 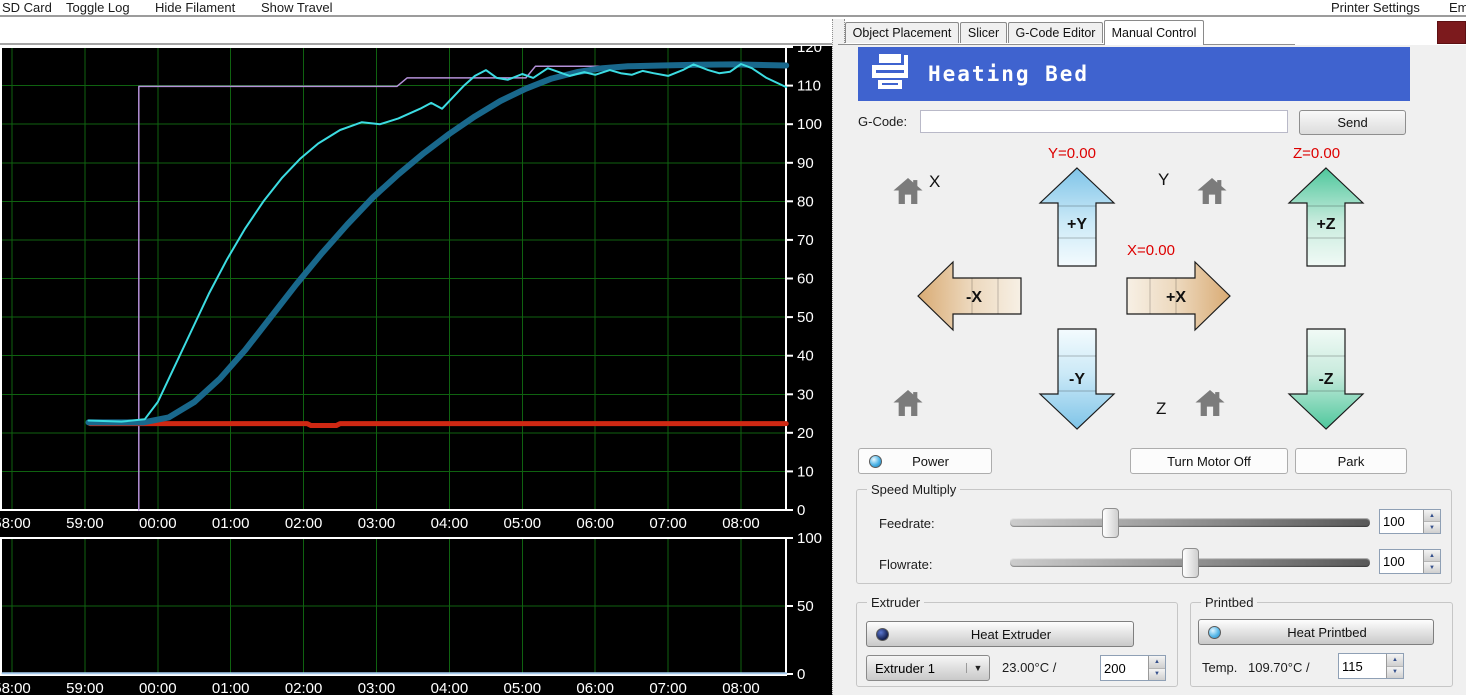 I want to click on extruder-group-label: Extruder, so click(x=896, y=602).